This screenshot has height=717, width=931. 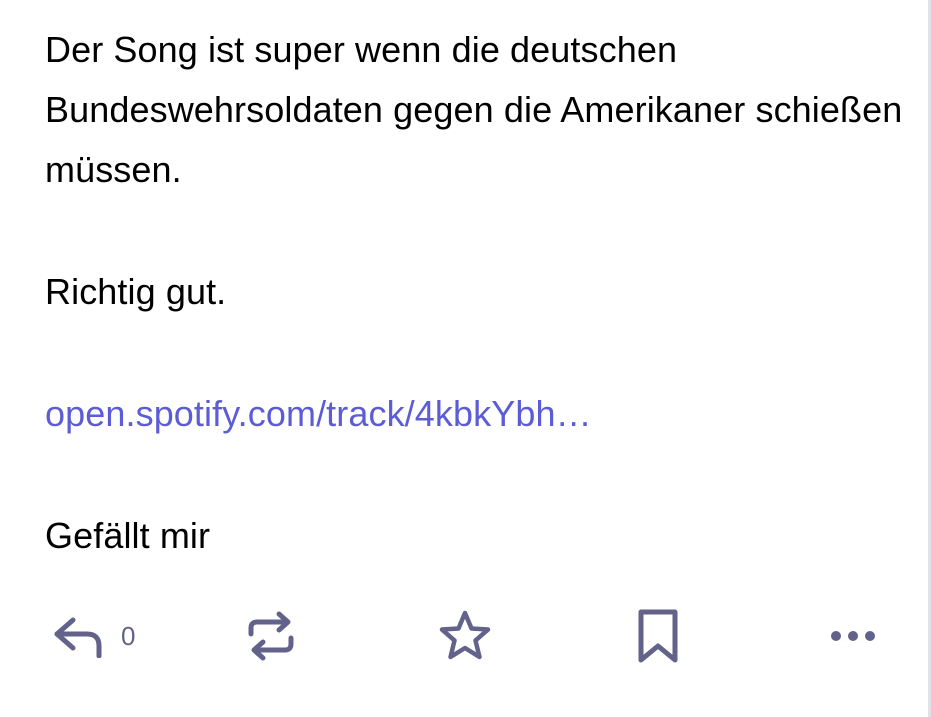 I want to click on boost-button, so click(x=271, y=636).